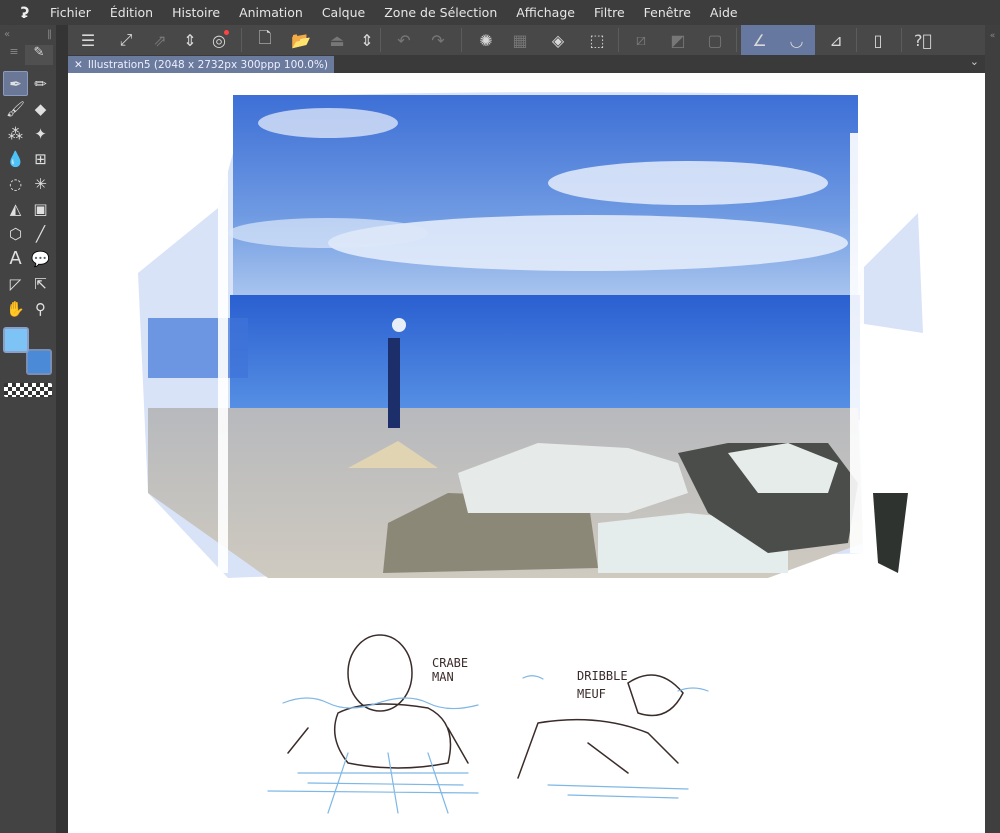  Describe the element at coordinates (641, 40) in the screenshot. I see `clear-selection-icon: ⧄` at that location.